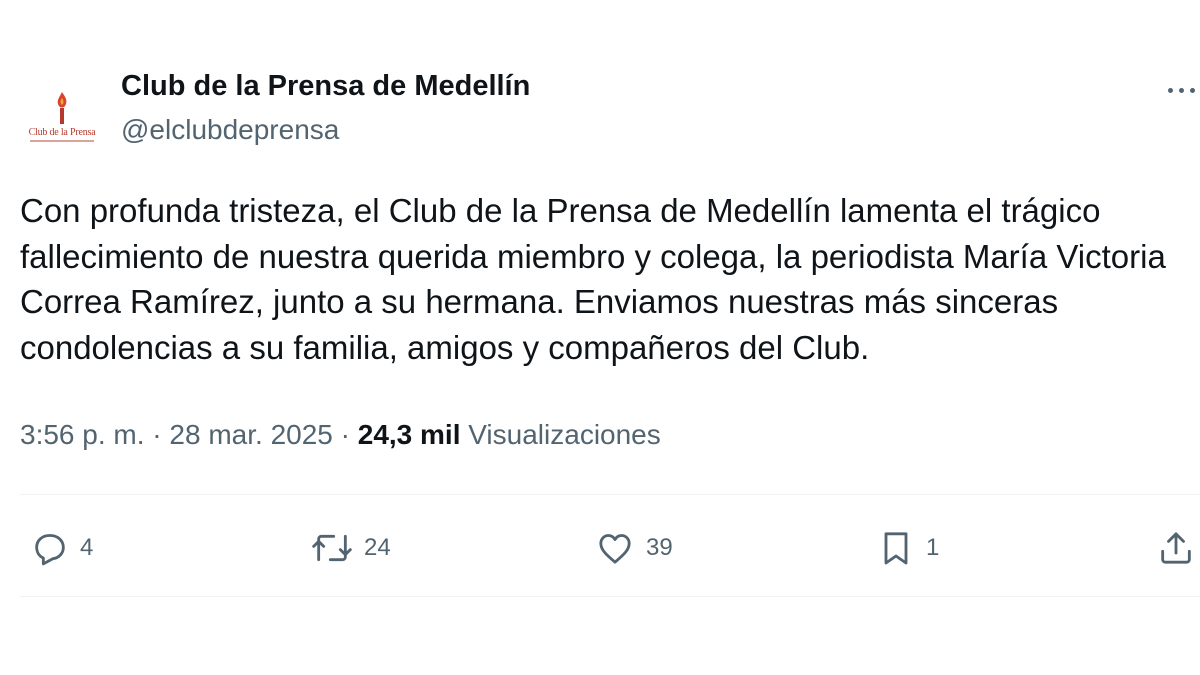 The width and height of the screenshot is (1200, 675). I want to click on more-icon, so click(1170, 90).